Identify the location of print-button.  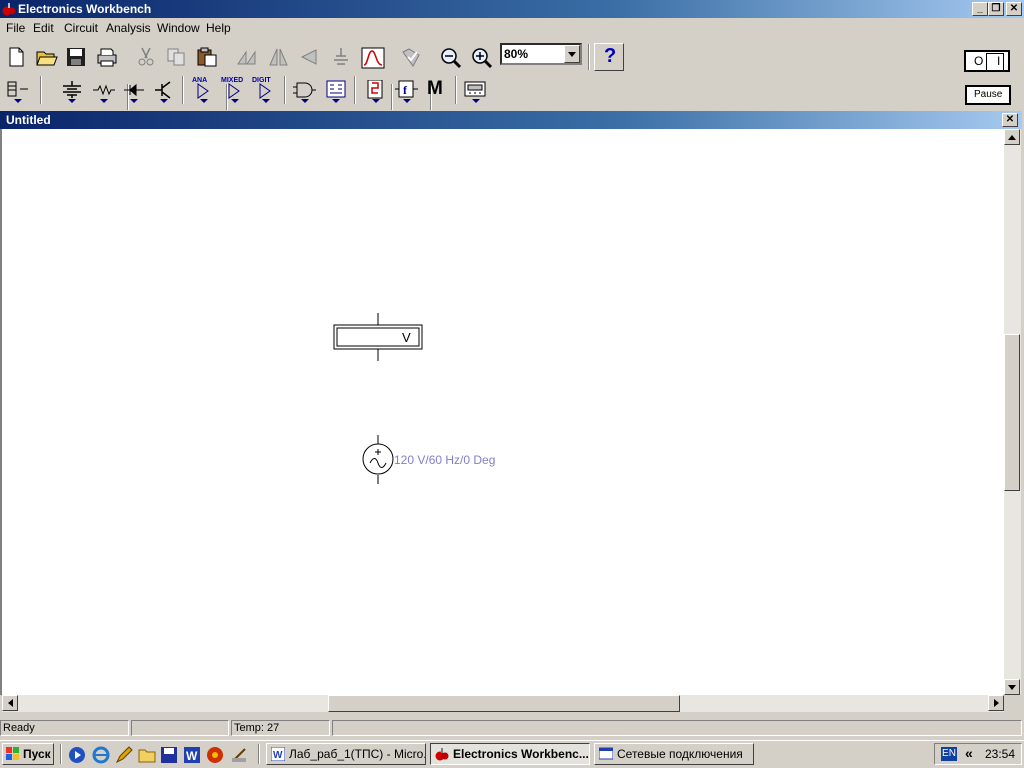
(106, 57).